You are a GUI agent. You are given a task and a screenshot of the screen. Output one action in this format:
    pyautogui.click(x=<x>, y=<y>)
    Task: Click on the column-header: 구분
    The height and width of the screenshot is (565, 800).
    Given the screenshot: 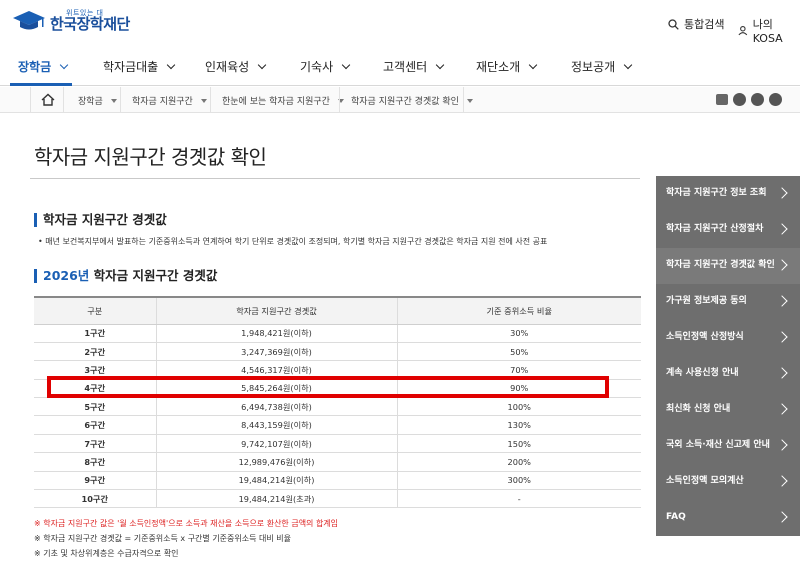 What is the action you would take?
    pyautogui.click(x=95, y=310)
    